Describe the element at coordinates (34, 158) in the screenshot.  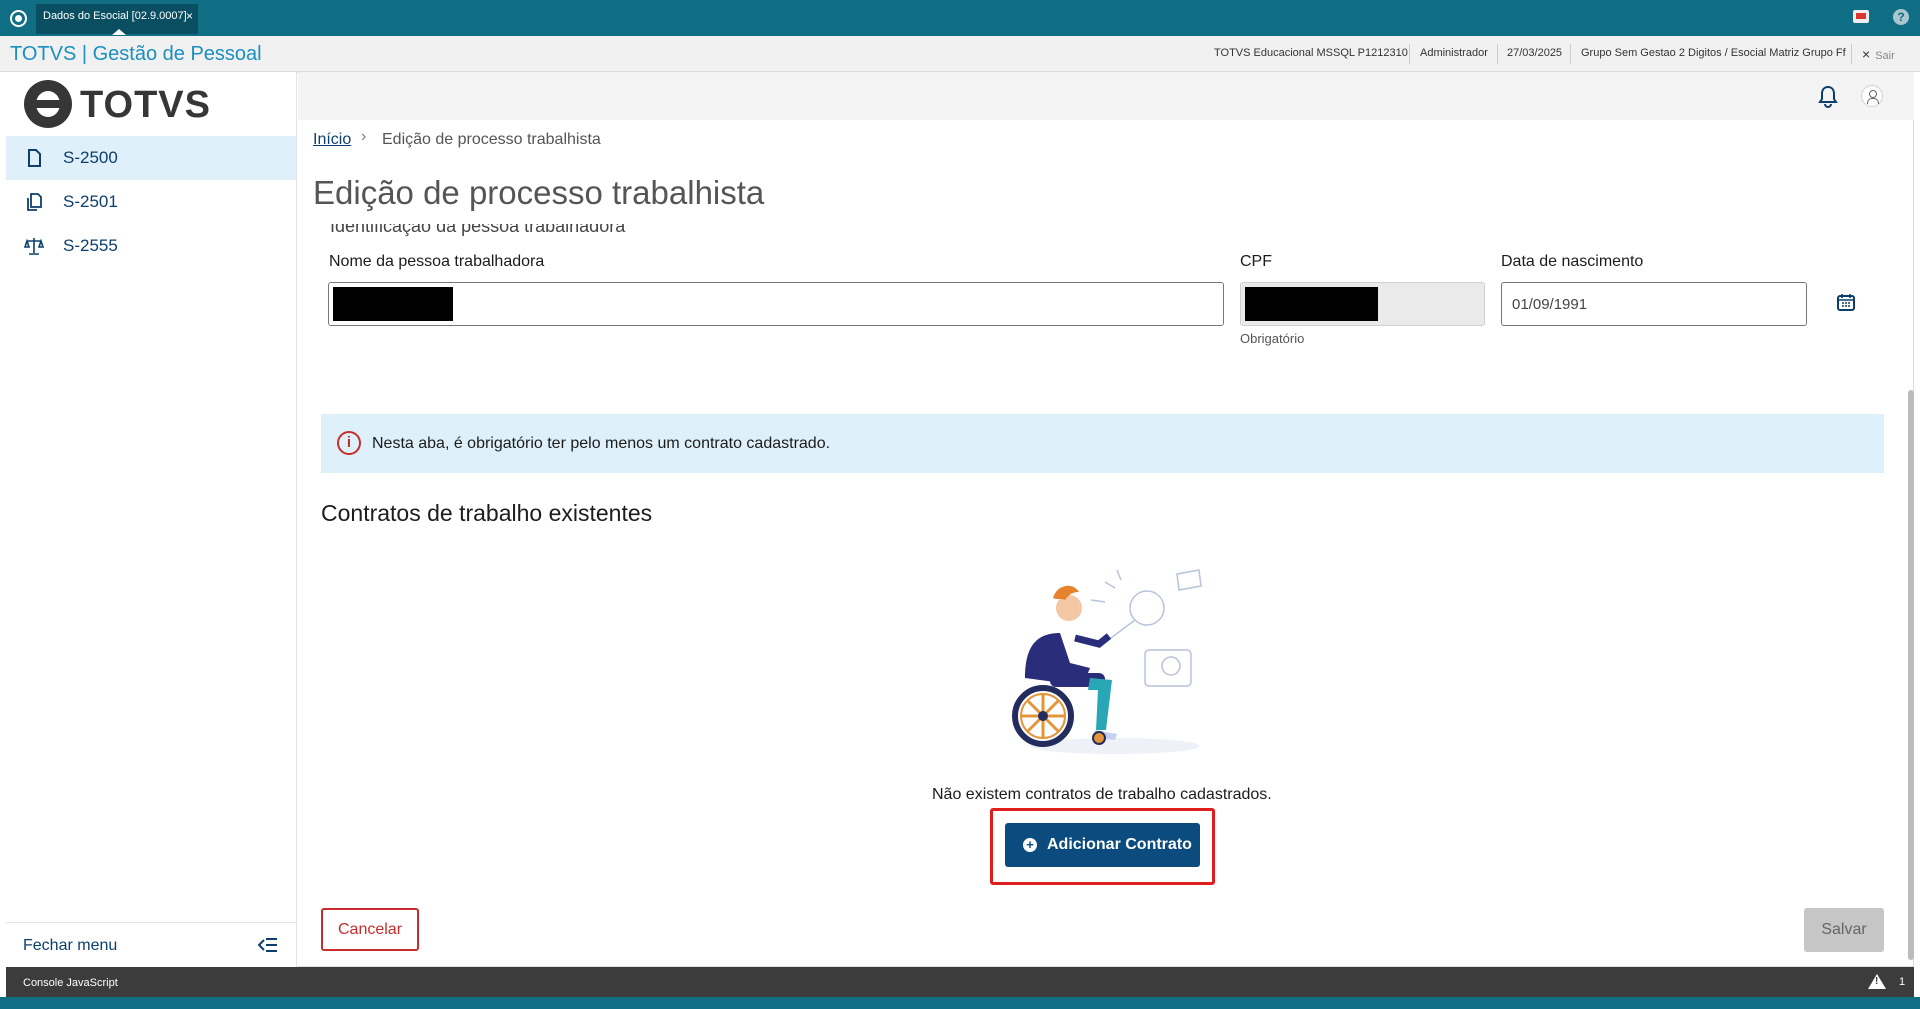
I see `file-icon` at that location.